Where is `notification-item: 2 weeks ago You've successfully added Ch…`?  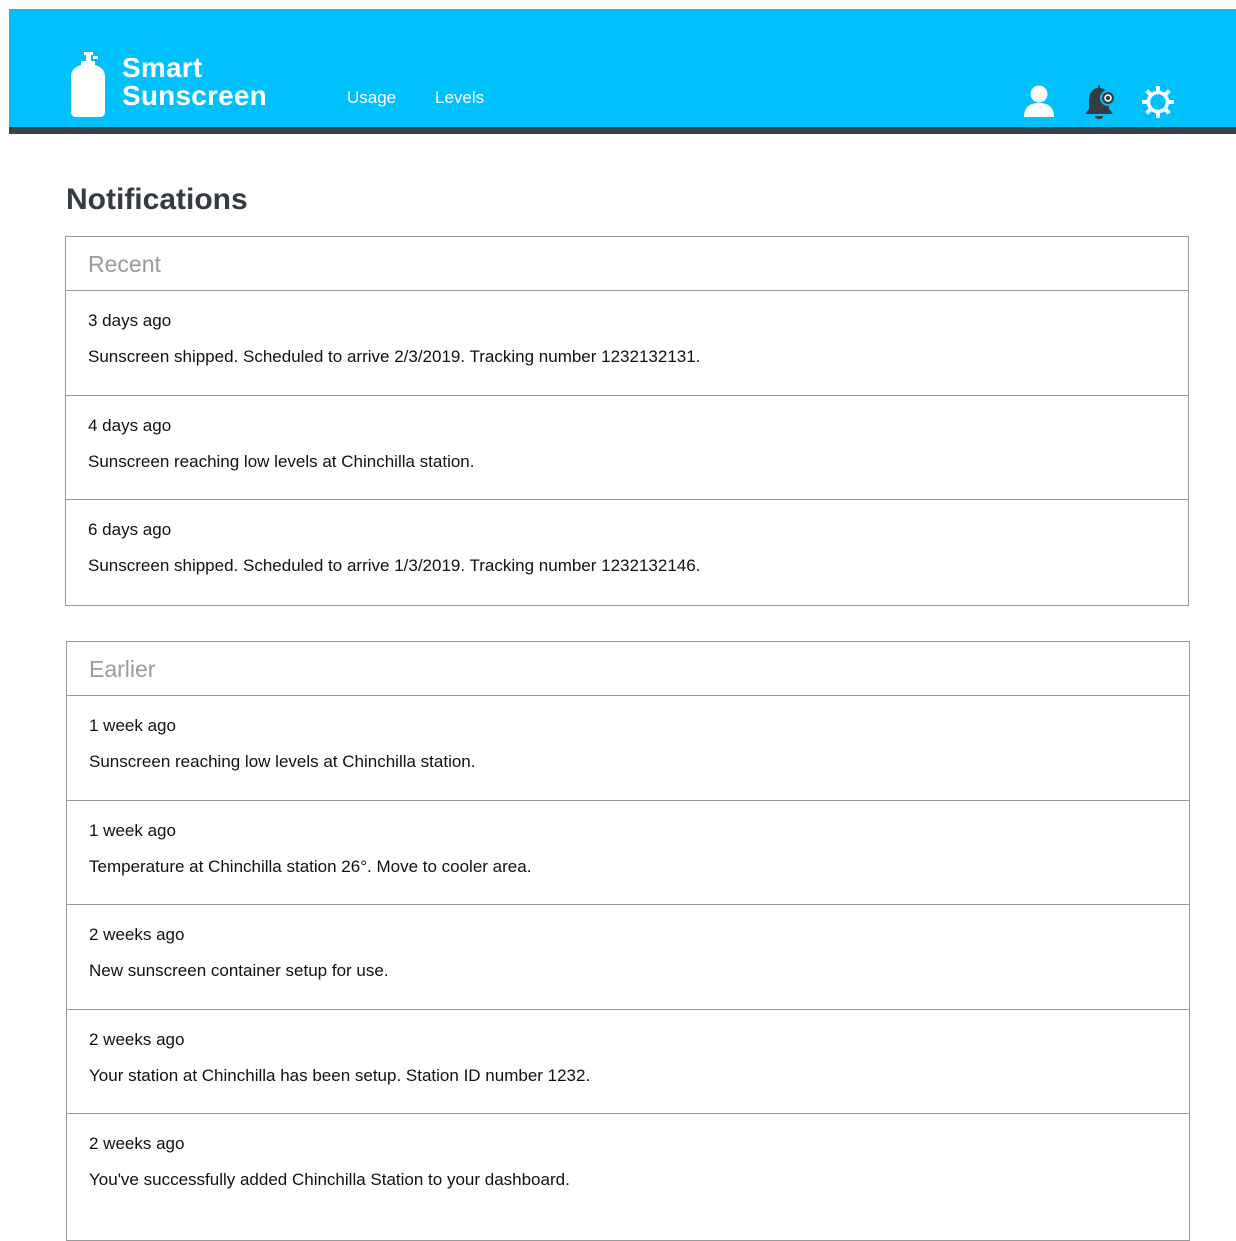 notification-item: 2 weeks ago You've successfully added Ch… is located at coordinates (628, 1166).